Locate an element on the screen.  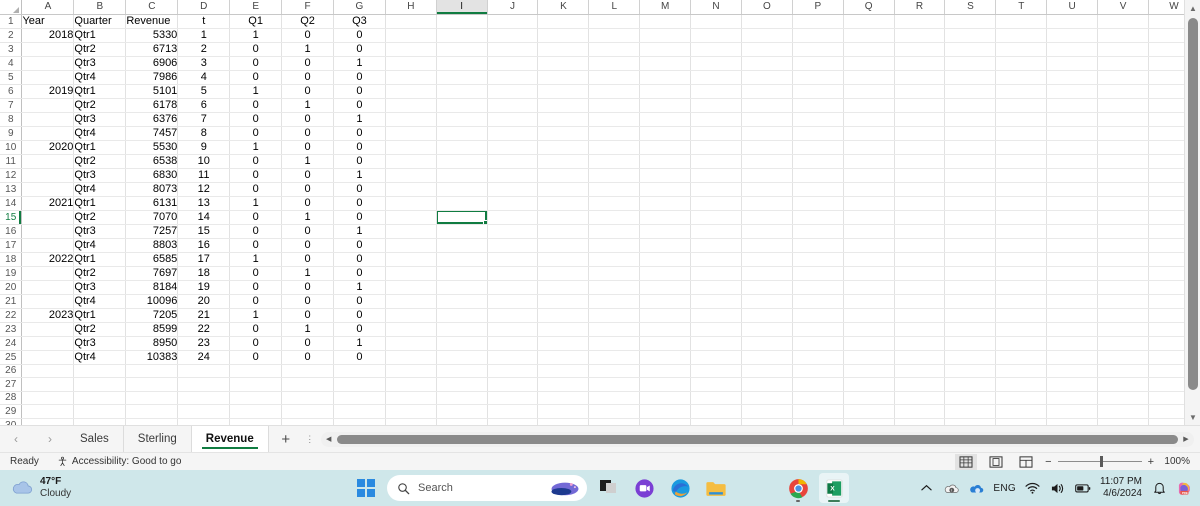
cell-U9 is located at coordinates (1072, 133).